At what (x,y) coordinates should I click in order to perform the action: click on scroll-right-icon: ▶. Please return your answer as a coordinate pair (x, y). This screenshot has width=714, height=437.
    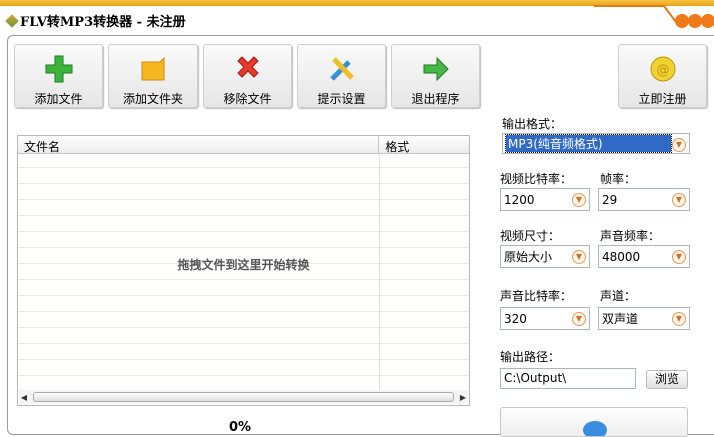
    Looking at the image, I should click on (463, 397).